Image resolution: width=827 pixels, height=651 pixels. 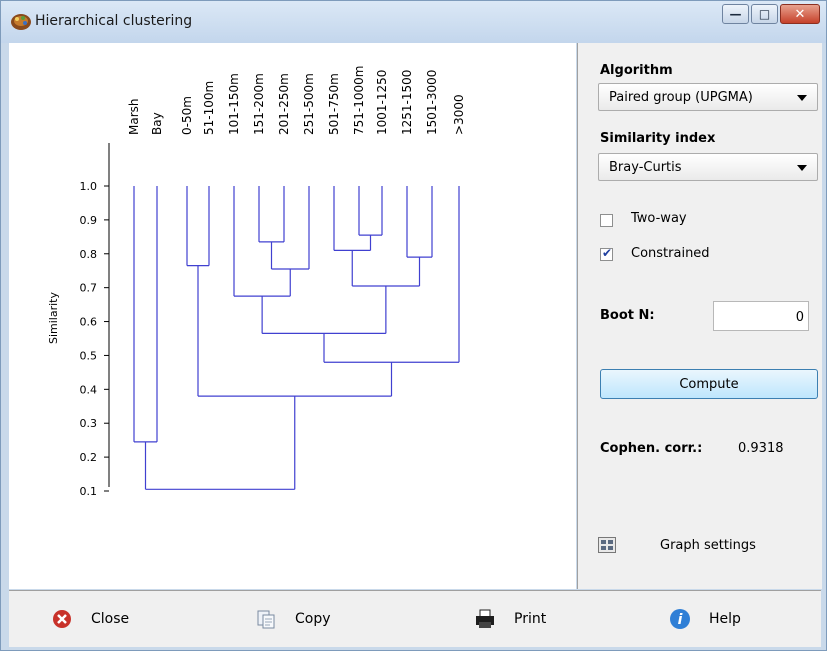 I want to click on leaf-label: 101-150m, so click(x=234, y=104).